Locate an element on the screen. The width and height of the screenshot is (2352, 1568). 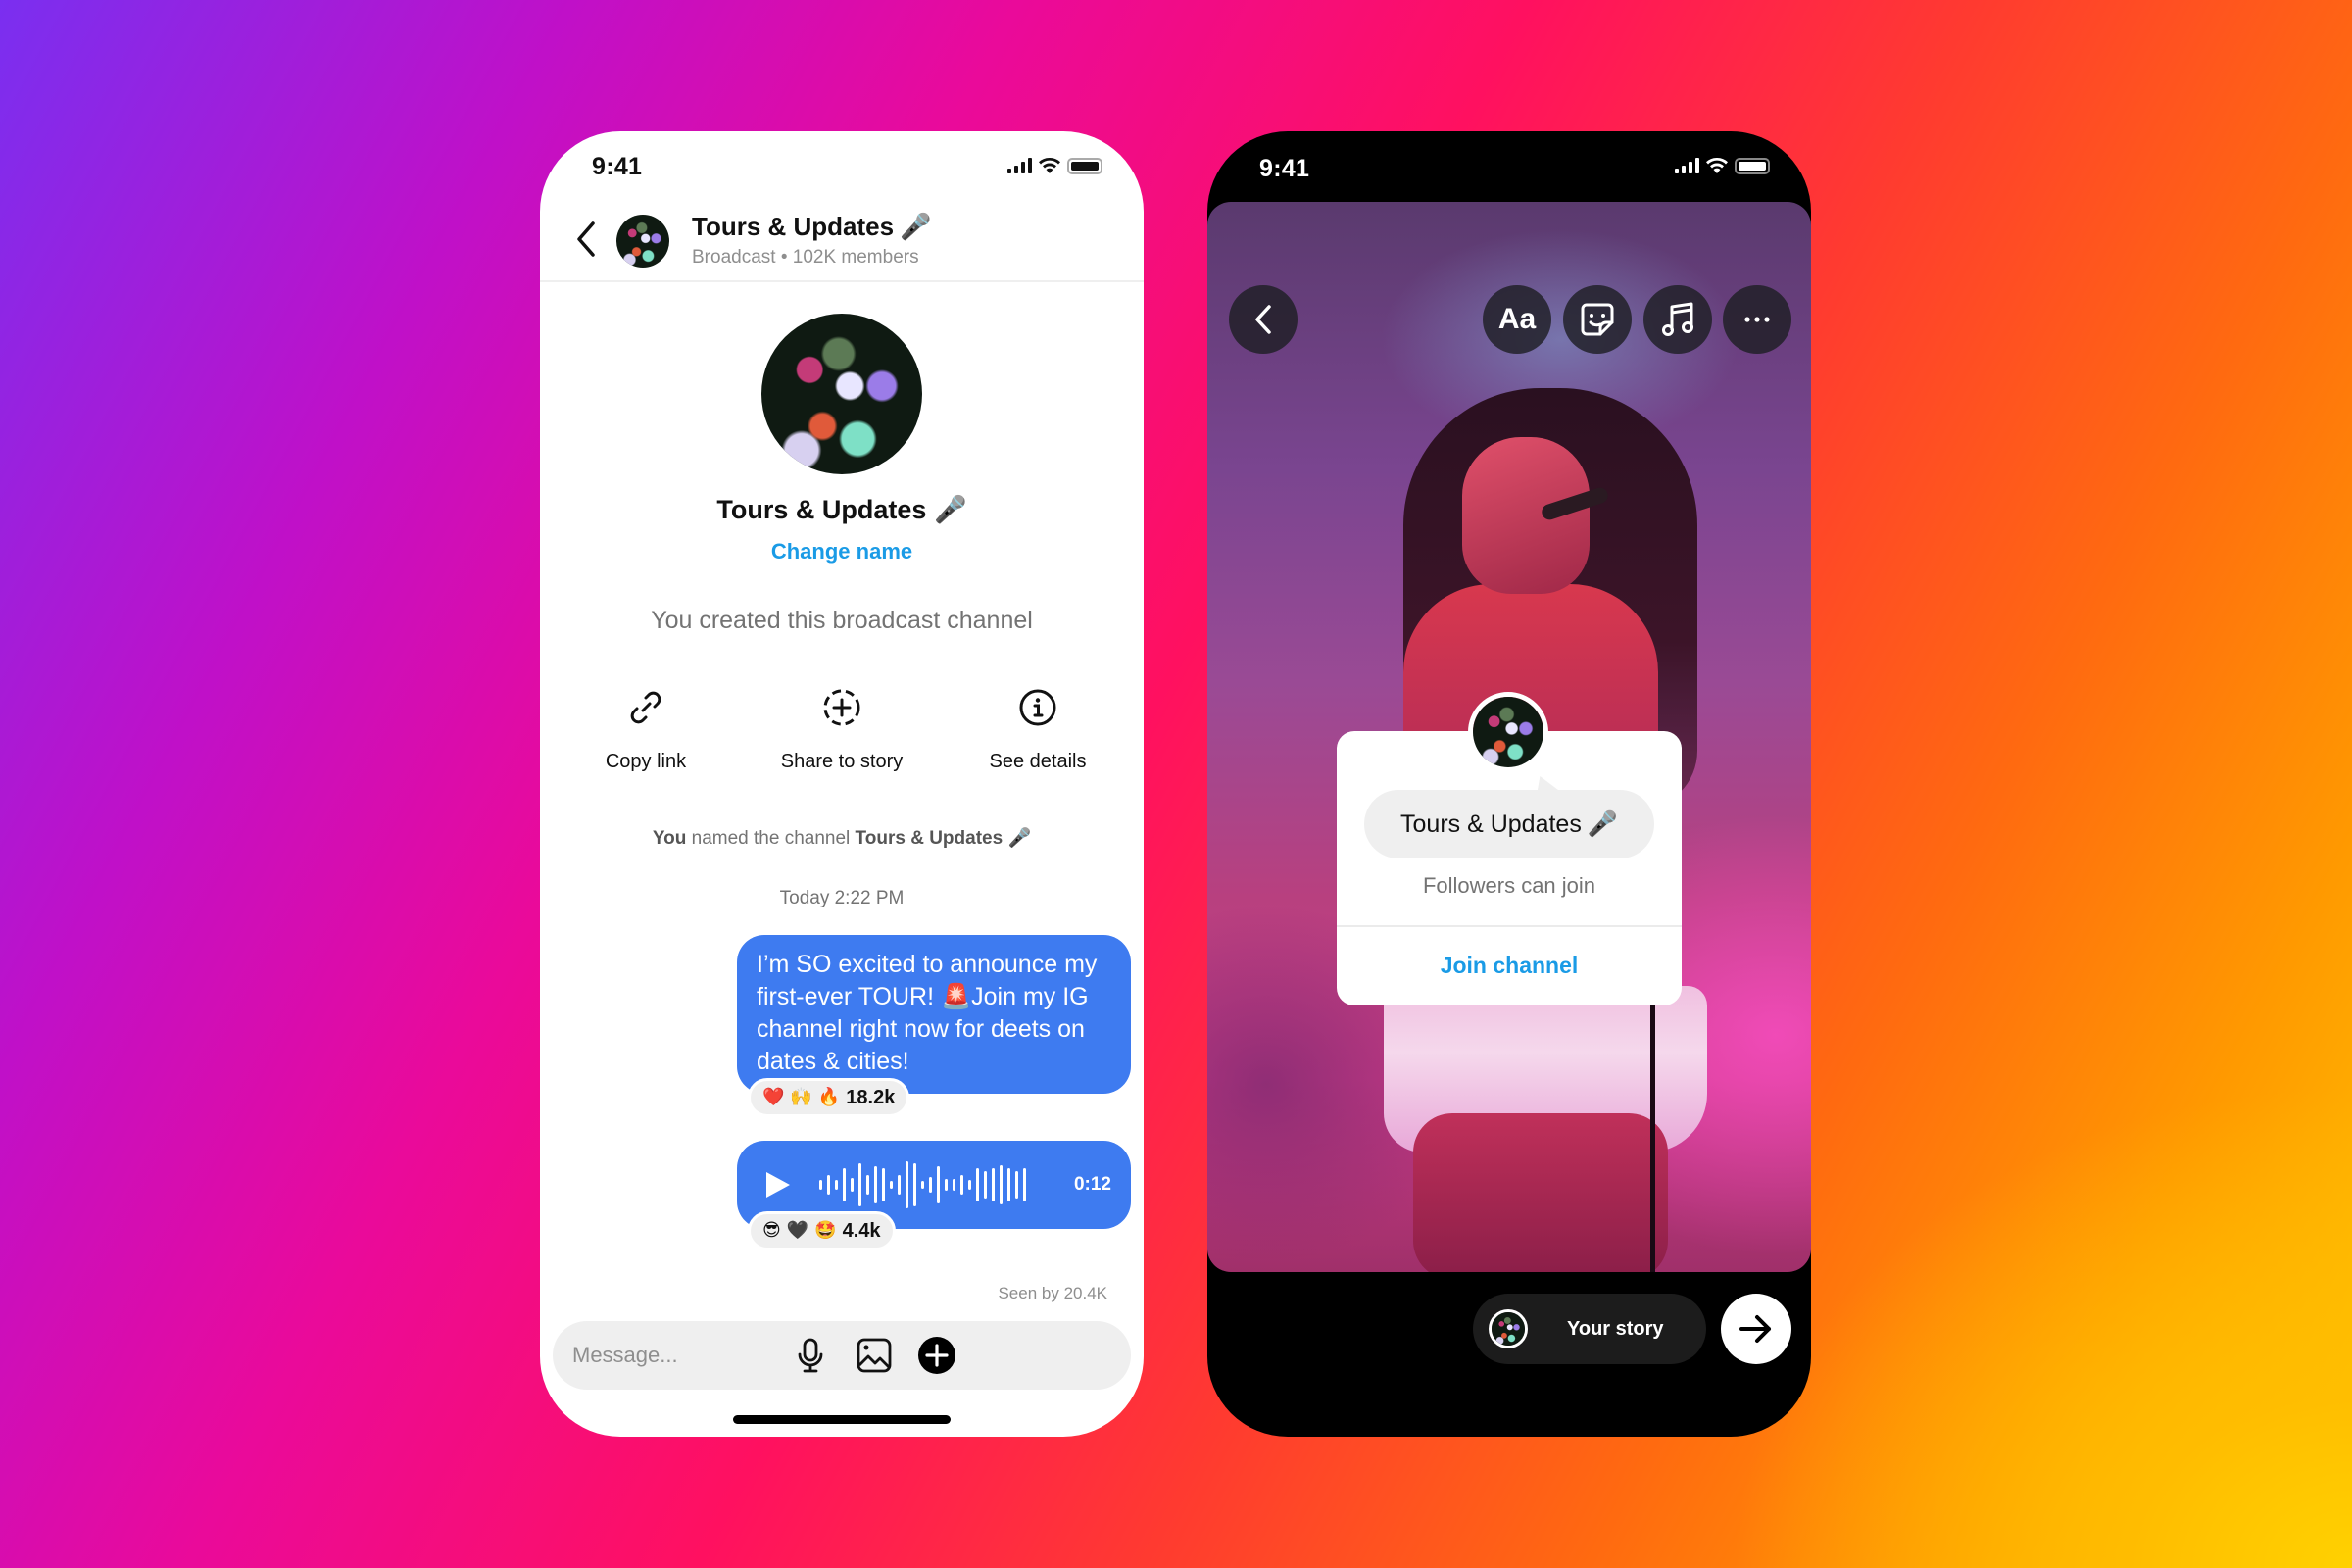
your-story-button: Your story is located at coordinates (1589, 1329).